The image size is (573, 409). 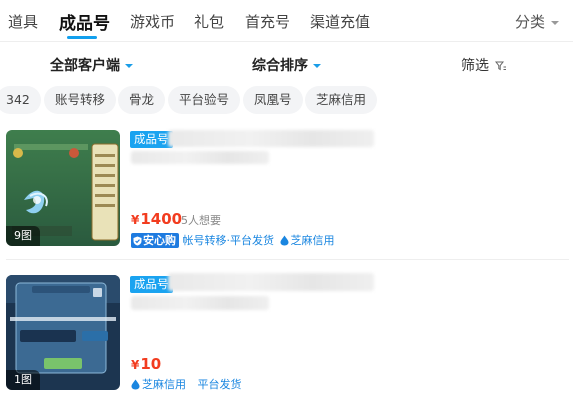 What do you see at coordinates (80, 100) in the screenshot?
I see `chip-account-transfer: 账号转移` at bounding box center [80, 100].